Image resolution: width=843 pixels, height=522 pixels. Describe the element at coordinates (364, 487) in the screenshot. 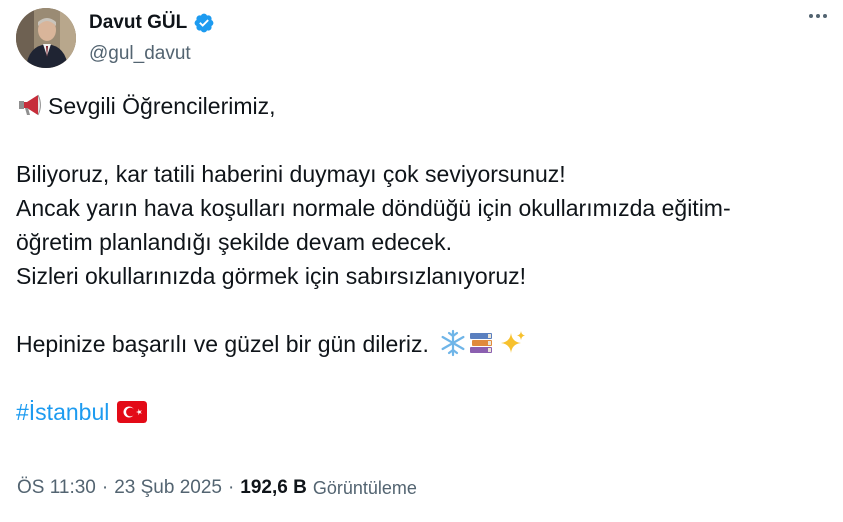

I see `views-label: Görüntüleme` at that location.